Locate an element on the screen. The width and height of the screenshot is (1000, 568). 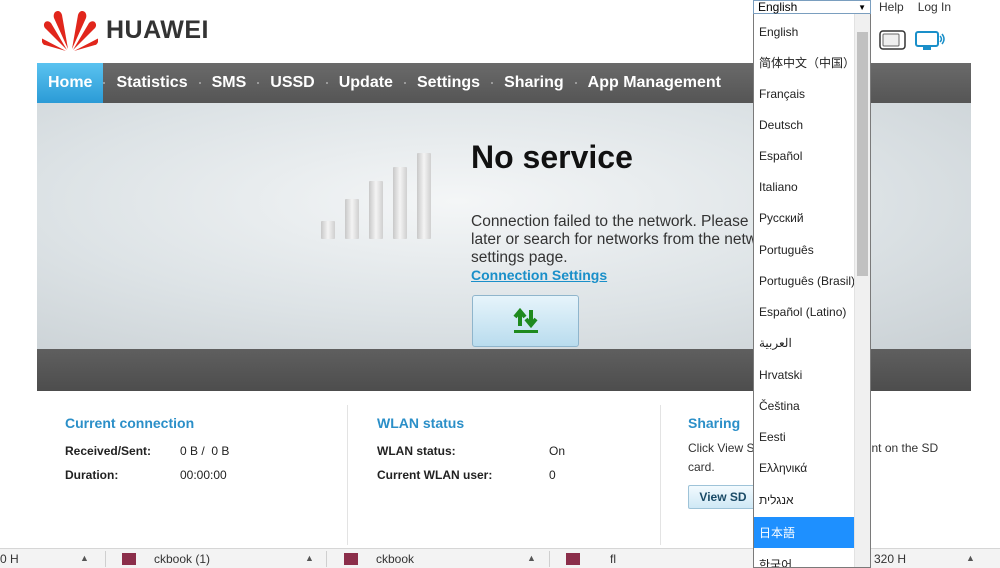
language-option: Deutsch is located at coordinates (804, 124).